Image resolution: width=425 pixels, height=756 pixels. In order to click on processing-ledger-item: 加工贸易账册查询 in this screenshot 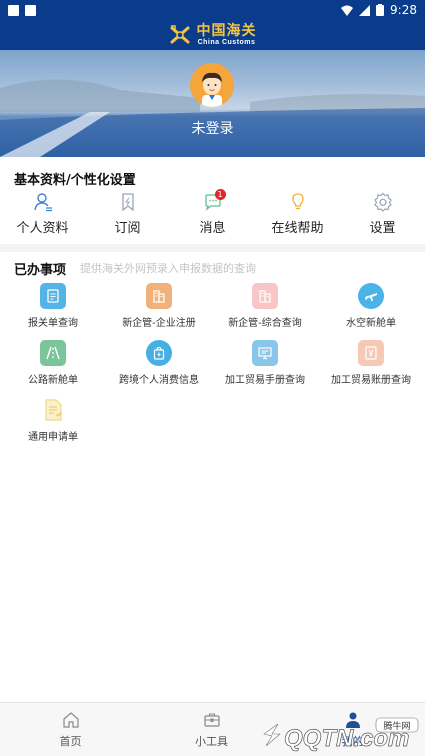, I will do `click(371, 363)`.